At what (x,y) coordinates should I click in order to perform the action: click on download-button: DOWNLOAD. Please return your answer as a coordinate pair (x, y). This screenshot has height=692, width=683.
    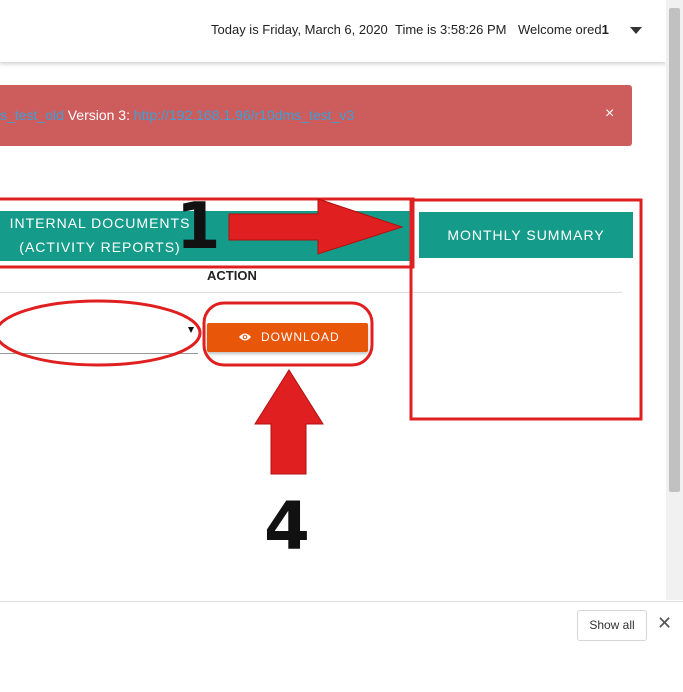
    Looking at the image, I should click on (287, 337).